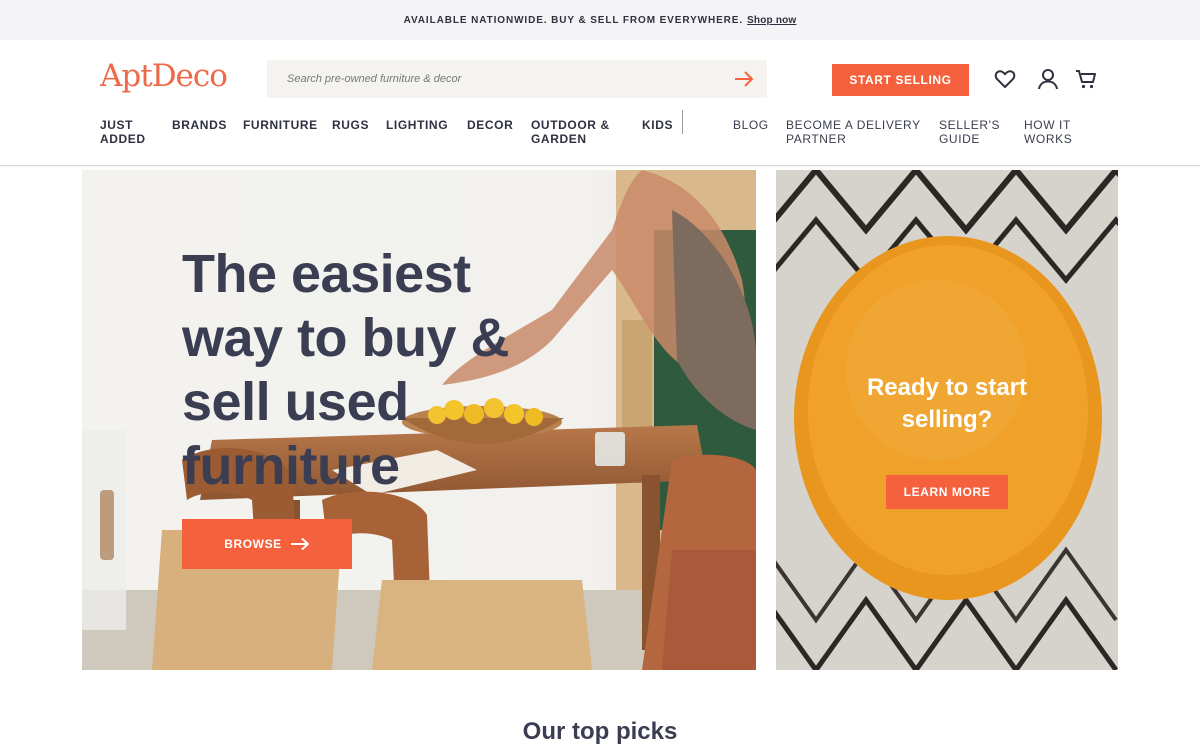 Image resolution: width=1200 pixels, height=750 pixels. Describe the element at coordinates (947, 403) in the screenshot. I see `promo-title: Ready to start selling?` at that location.